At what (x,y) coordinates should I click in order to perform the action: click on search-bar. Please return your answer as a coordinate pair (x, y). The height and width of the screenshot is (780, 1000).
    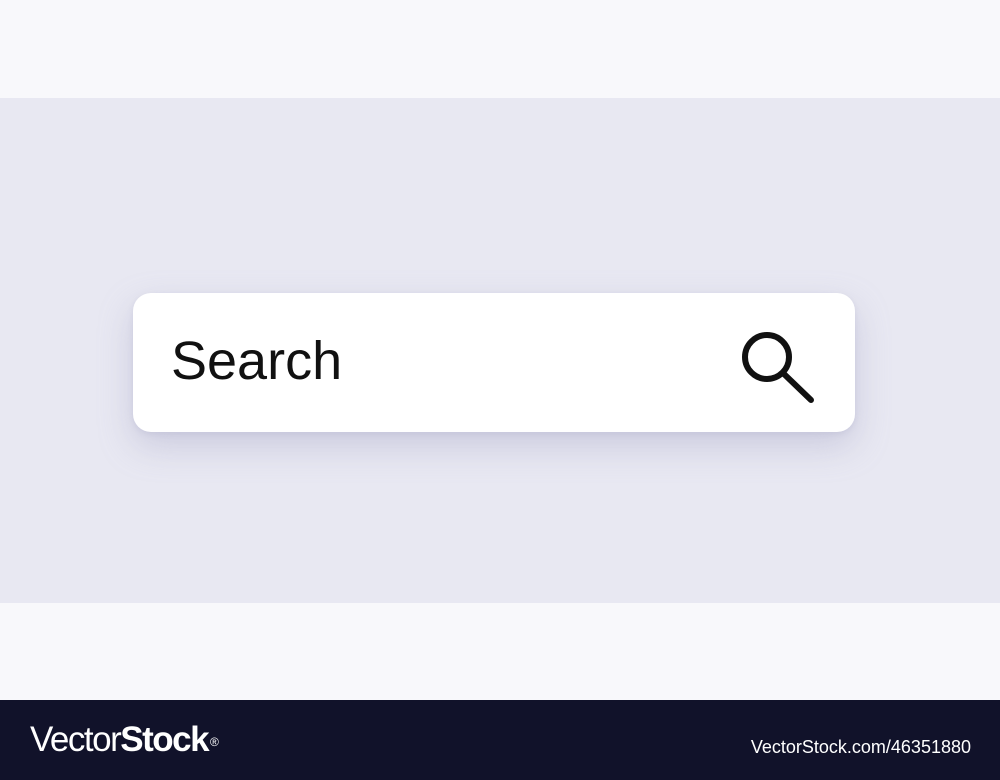
    Looking at the image, I should click on (494, 362).